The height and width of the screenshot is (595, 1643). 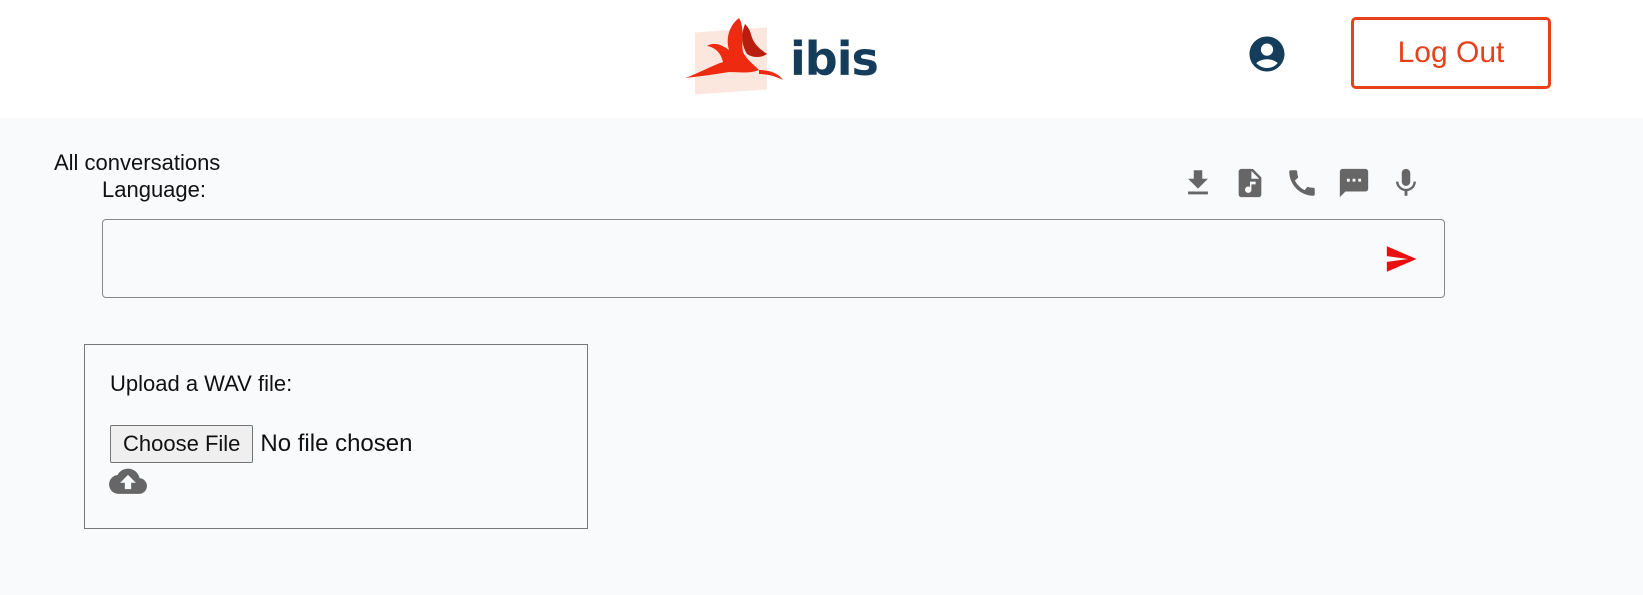 I want to click on microphone-icon, so click(x=1406, y=182).